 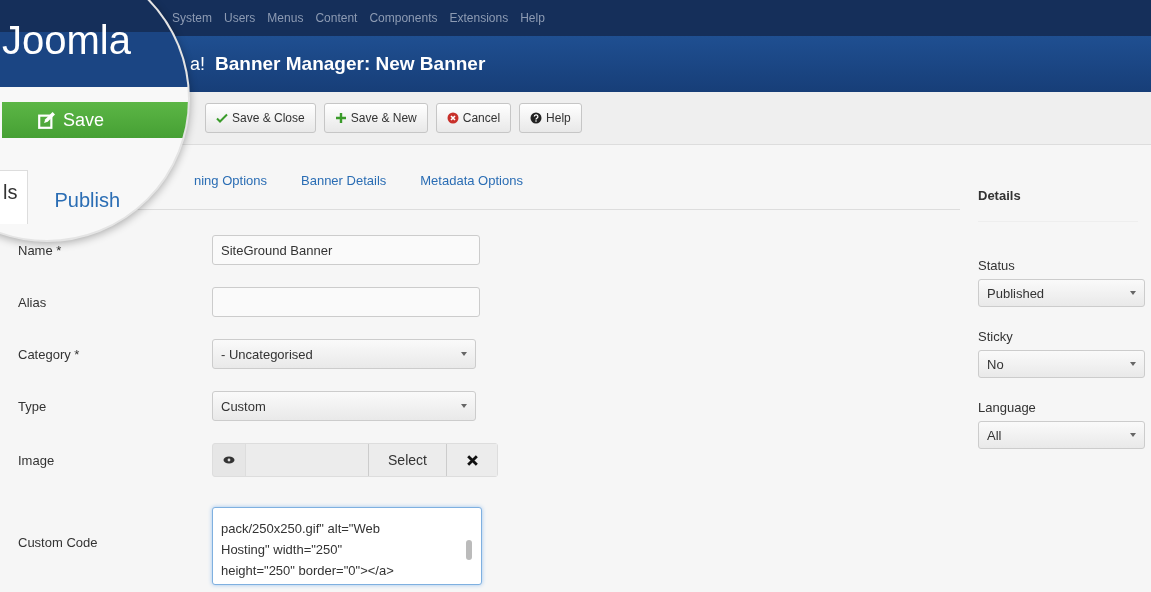 I want to click on plus-icon, so click(x=340, y=118).